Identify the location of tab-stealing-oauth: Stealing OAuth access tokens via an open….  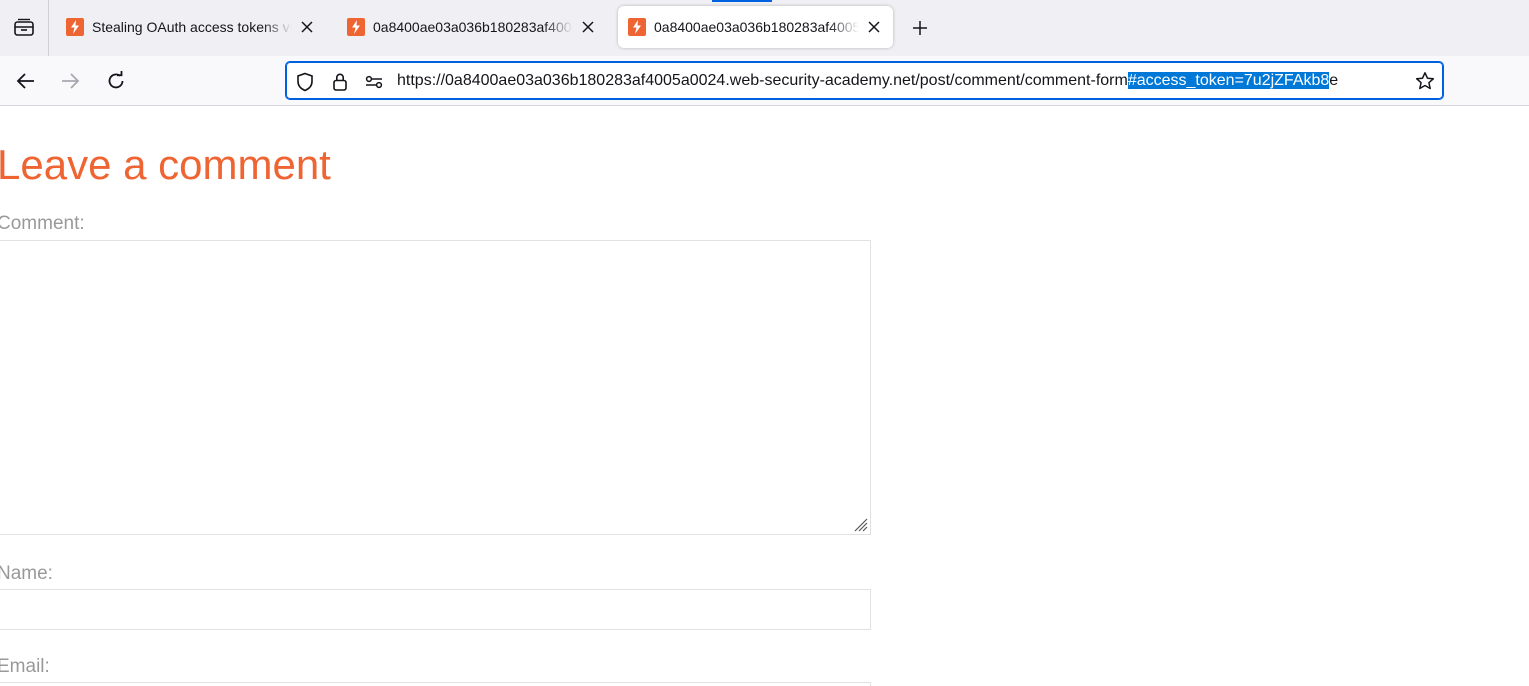
(191, 27).